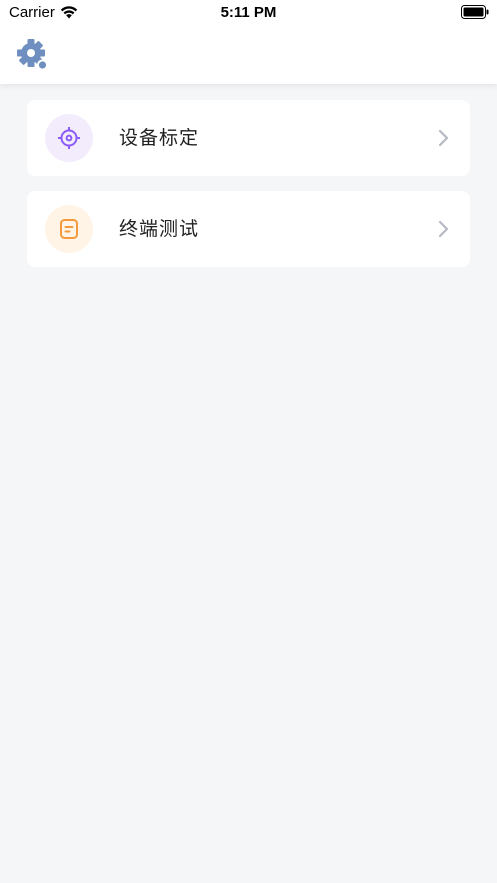  I want to click on clock: 5:11 PM, so click(248, 12).